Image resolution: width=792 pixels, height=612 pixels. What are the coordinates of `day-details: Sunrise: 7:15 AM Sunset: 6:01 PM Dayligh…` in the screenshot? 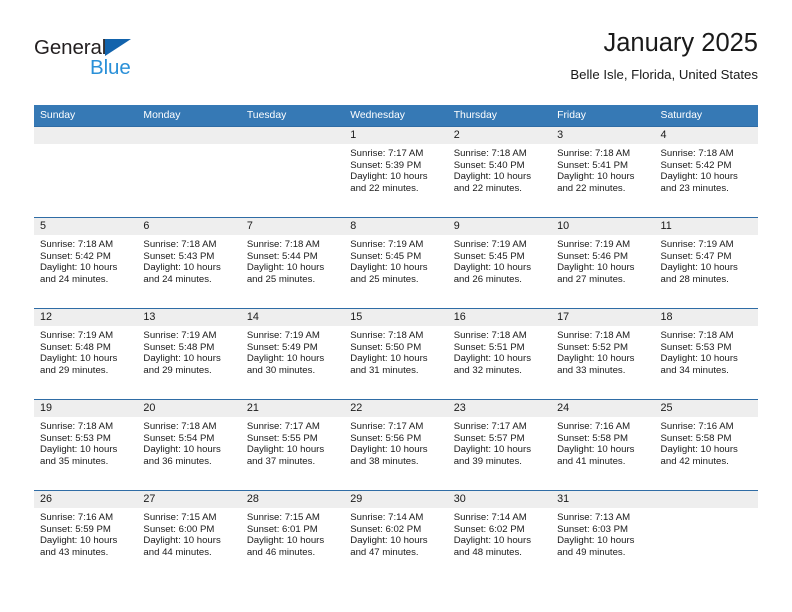 It's located at (292, 533).